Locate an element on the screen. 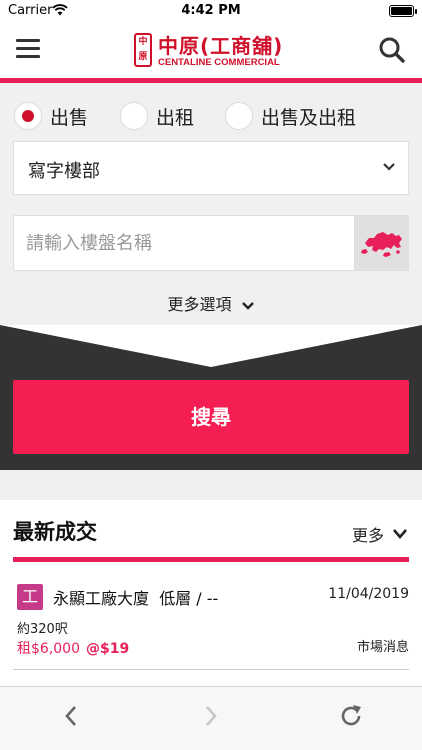 This screenshot has height=750, width=422. clock-time: 4:42 PM is located at coordinates (211, 10).